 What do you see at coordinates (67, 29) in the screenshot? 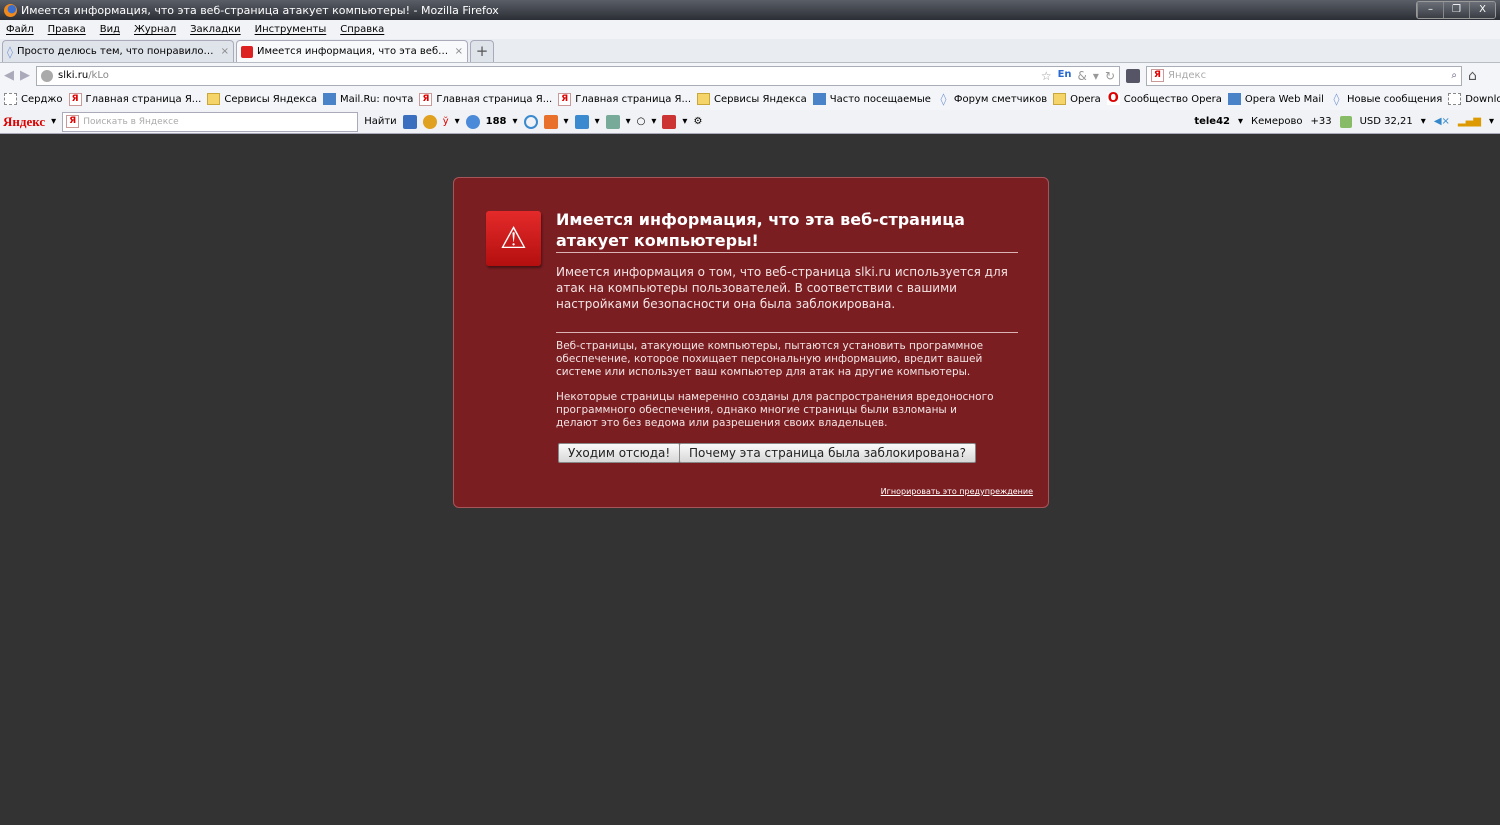
I see `menu-edit: Правка` at bounding box center [67, 29].